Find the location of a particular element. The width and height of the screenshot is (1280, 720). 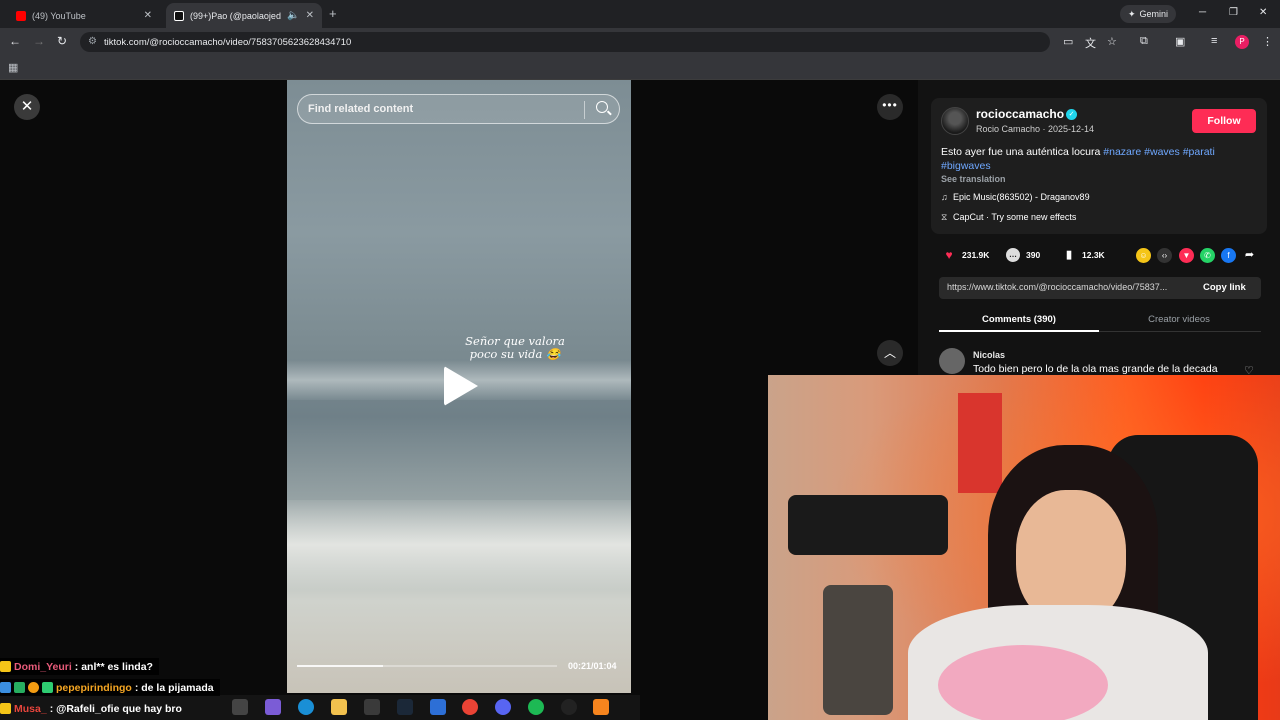

tab-title: (49) YouTube is located at coordinates (59, 15).